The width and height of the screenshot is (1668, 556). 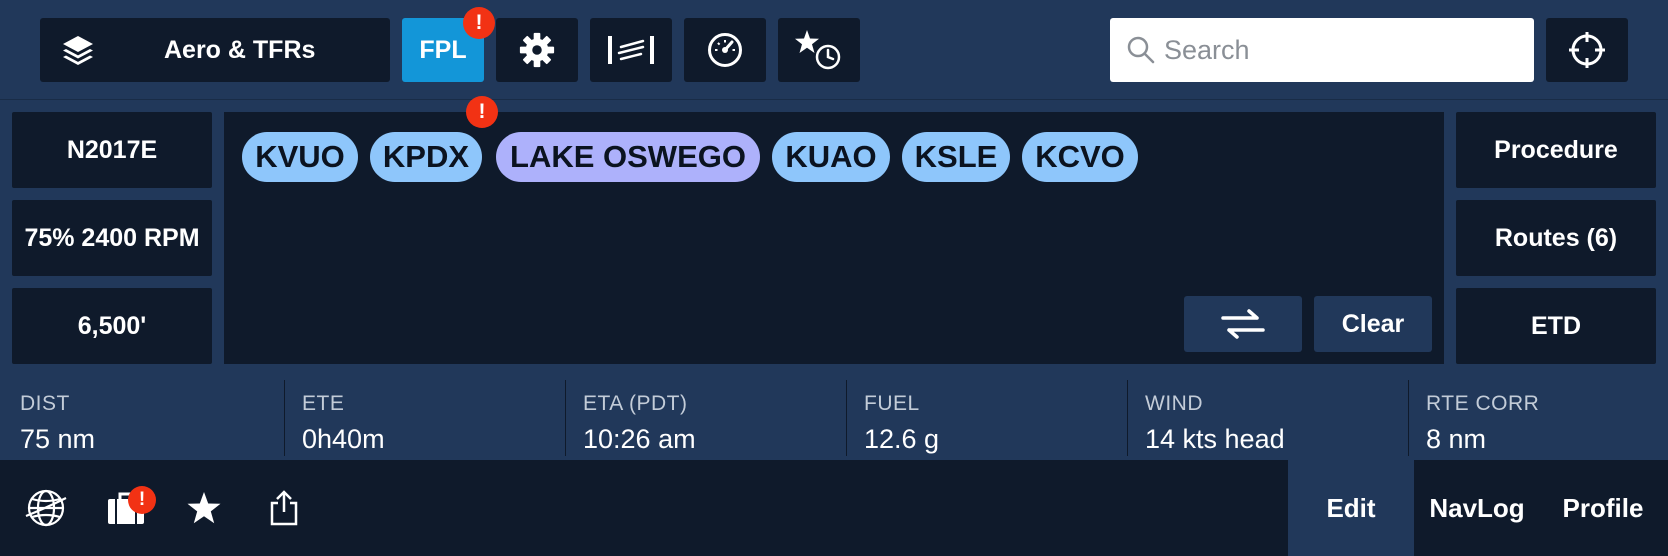 I want to click on map-layers-button: Aero & TFRs, so click(x=215, y=50).